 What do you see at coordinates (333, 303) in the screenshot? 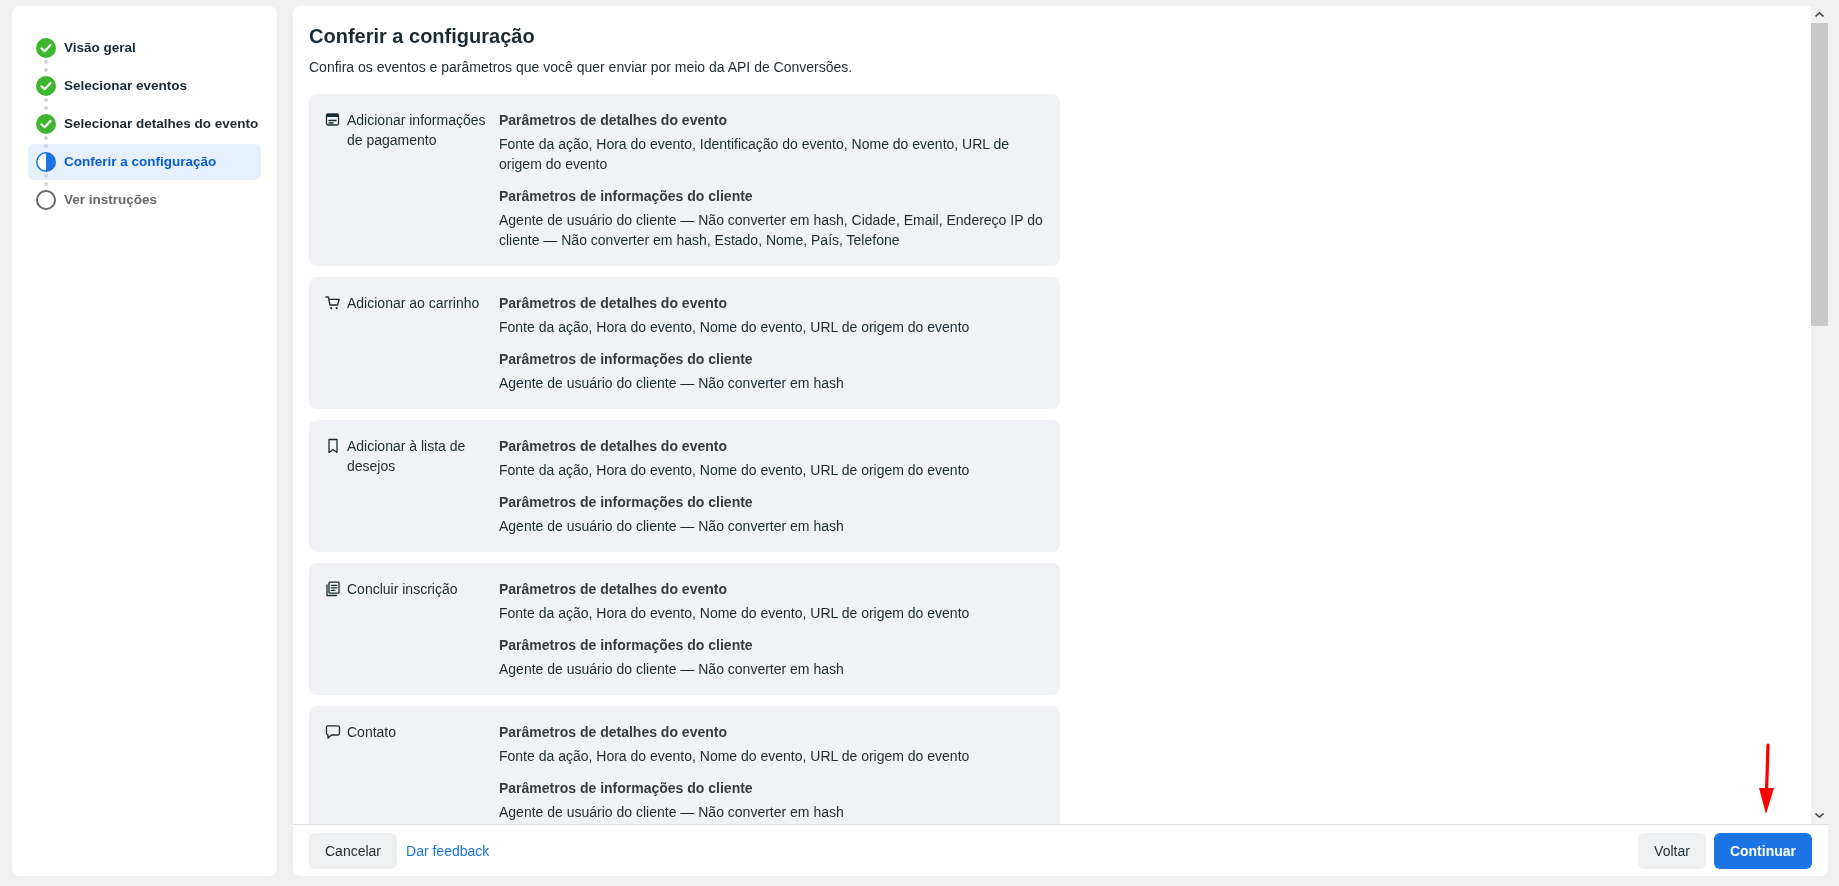
I see `cart-icon` at bounding box center [333, 303].